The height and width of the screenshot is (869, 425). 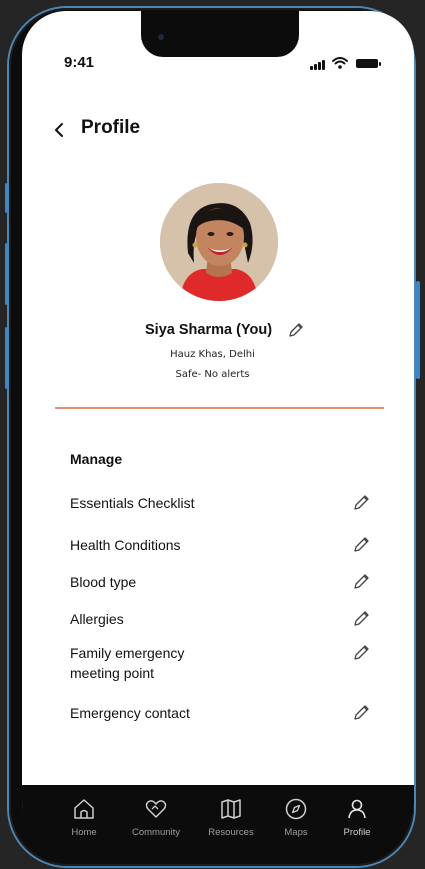 I want to click on person-icon, so click(x=357, y=809).